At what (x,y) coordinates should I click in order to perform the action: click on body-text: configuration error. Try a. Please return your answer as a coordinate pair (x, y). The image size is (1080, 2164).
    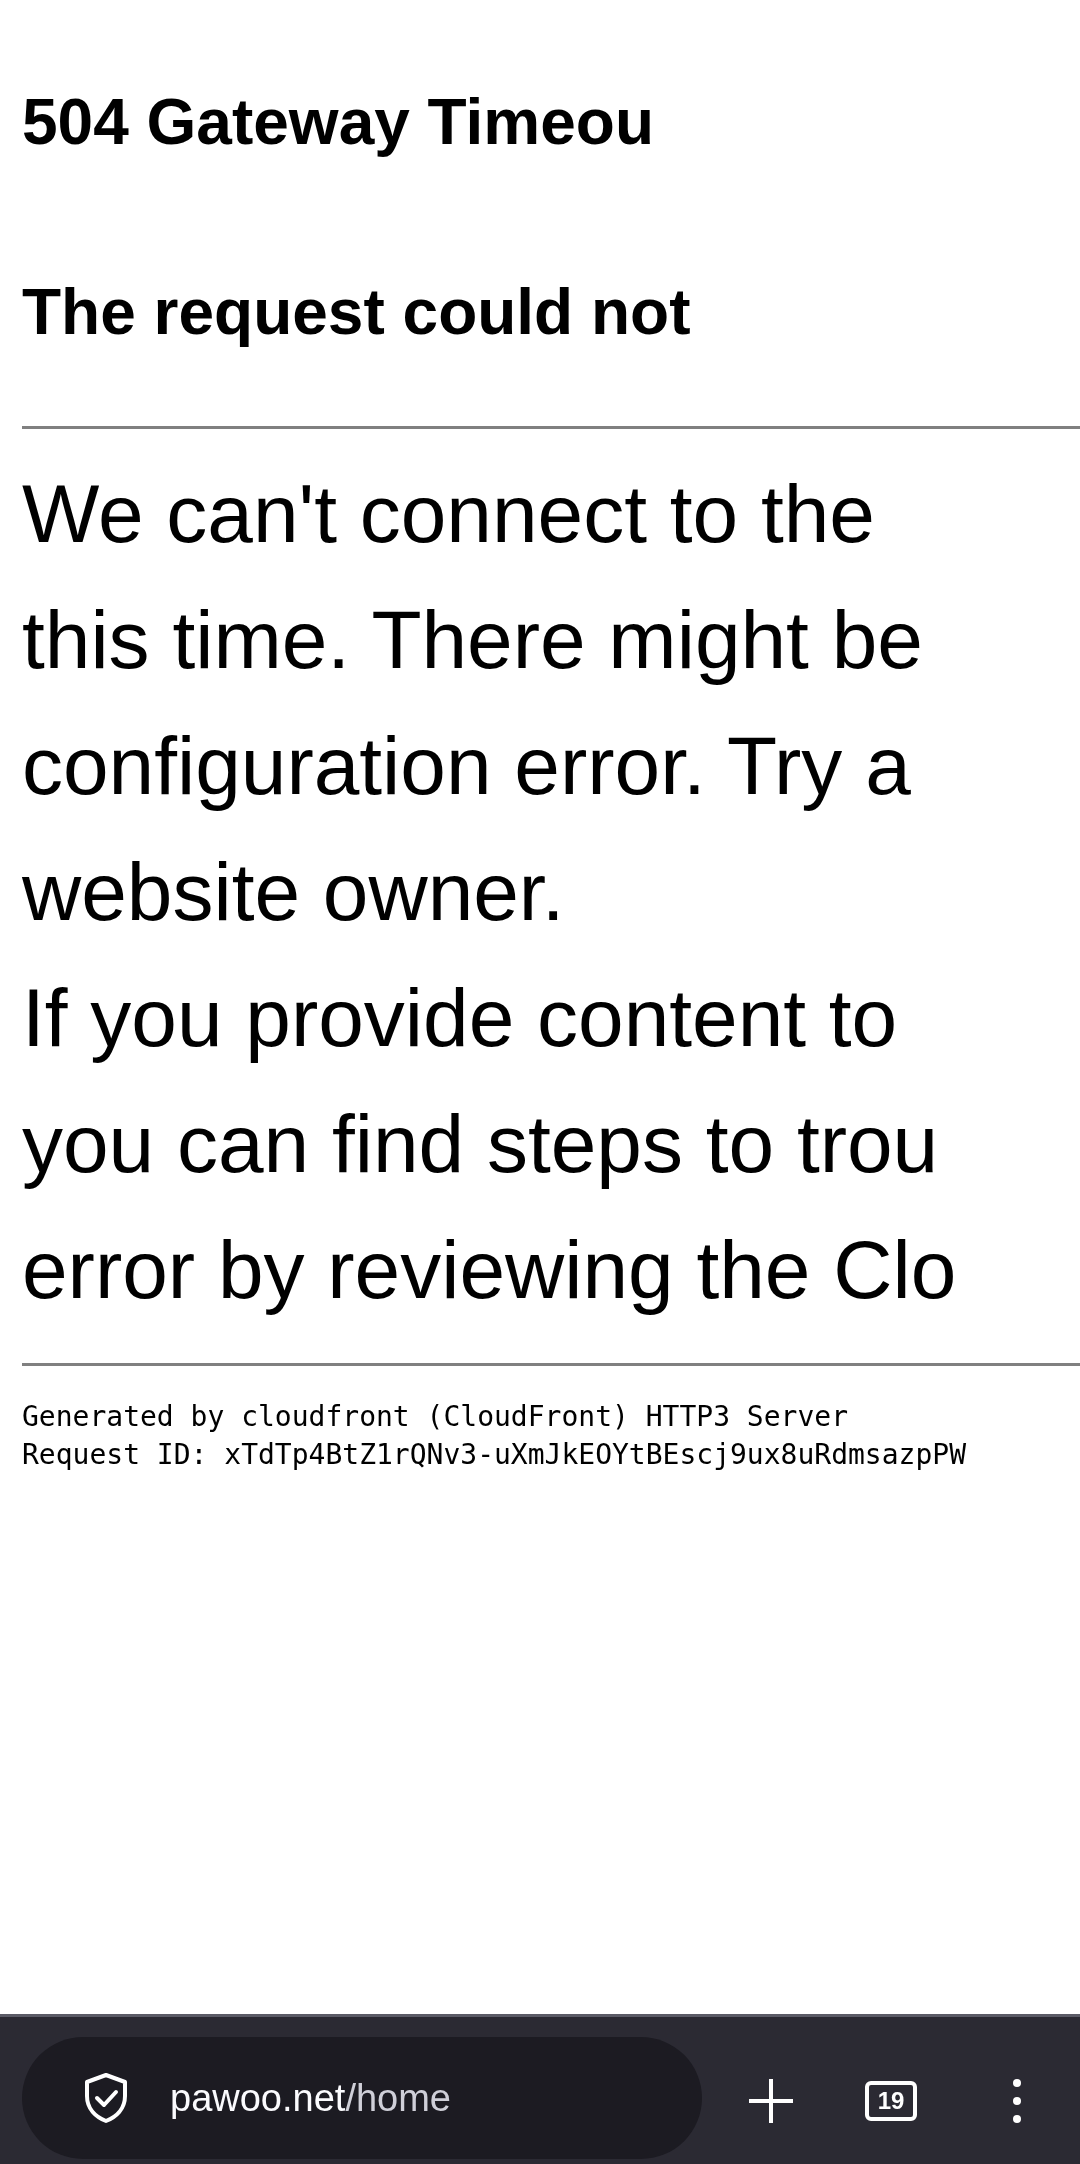
    Looking at the image, I should click on (467, 766).